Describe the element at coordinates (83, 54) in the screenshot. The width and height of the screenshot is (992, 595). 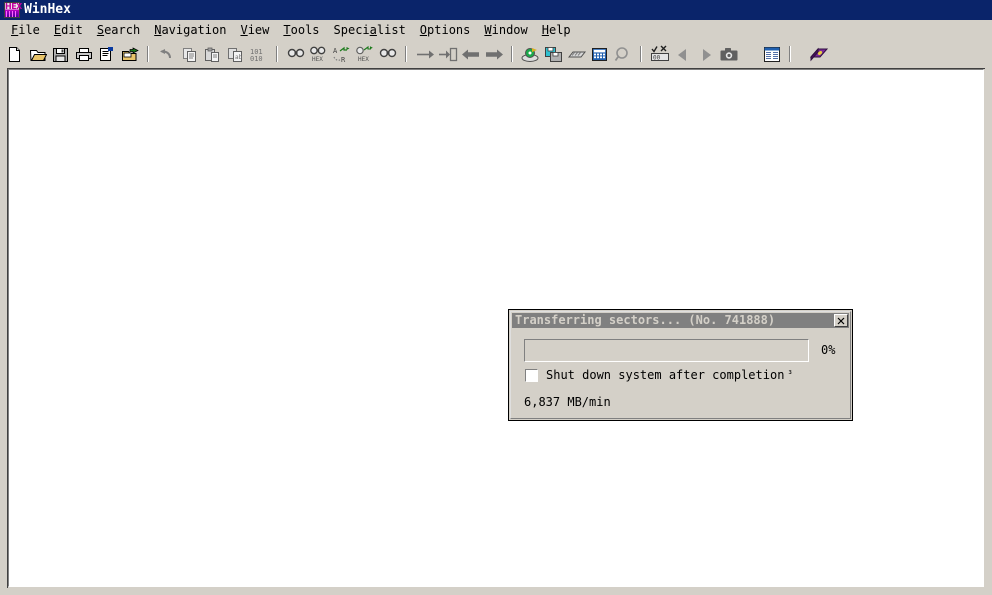
I see `print-icon` at that location.